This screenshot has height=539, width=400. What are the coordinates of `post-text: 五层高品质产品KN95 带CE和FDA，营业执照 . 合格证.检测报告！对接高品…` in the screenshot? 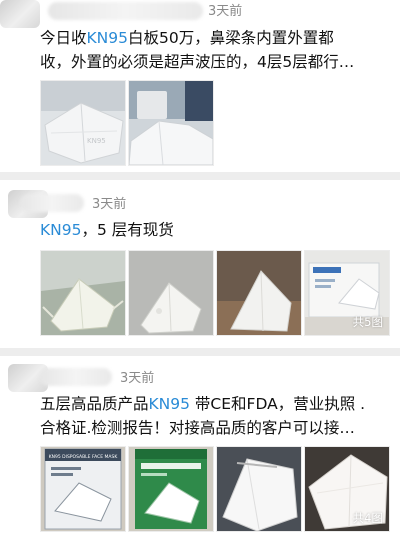 It's located at (215, 416).